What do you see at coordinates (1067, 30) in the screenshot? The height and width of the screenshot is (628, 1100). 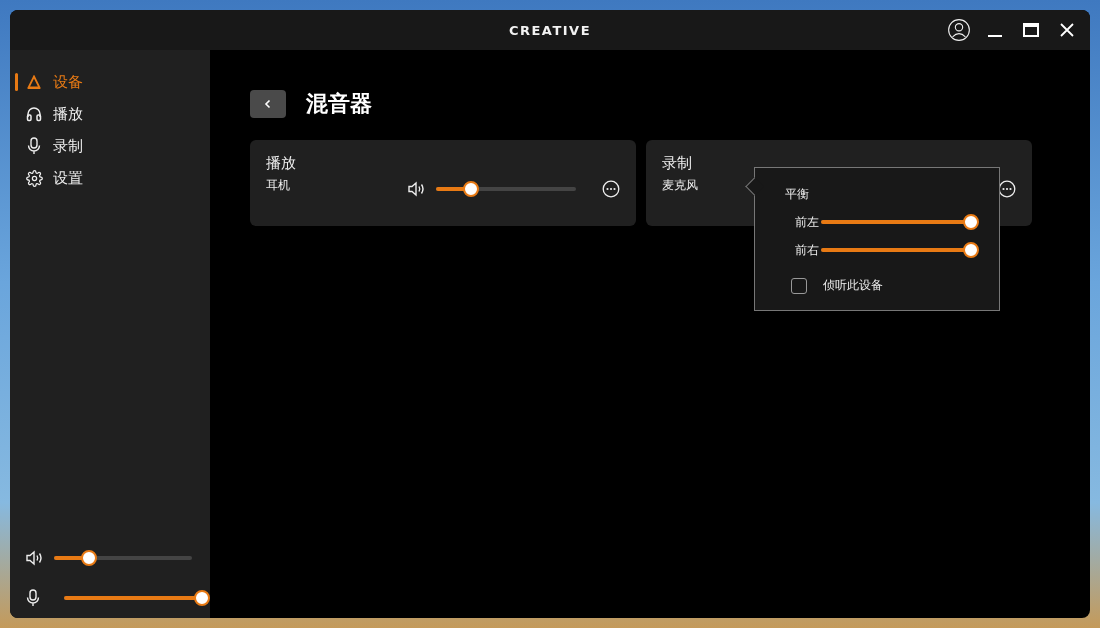 I see `close-icon` at bounding box center [1067, 30].